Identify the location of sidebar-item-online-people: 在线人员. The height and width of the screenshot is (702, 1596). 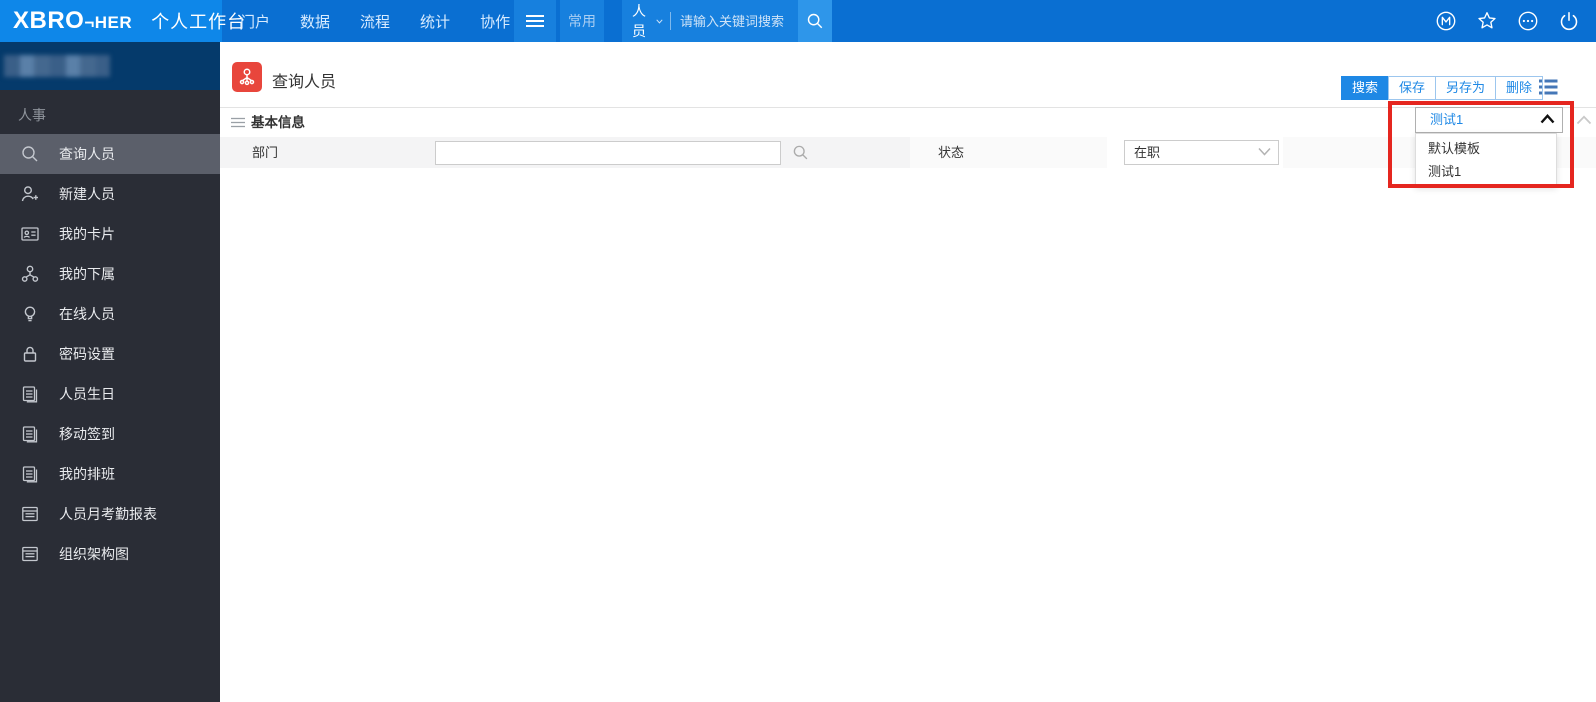
(110, 314).